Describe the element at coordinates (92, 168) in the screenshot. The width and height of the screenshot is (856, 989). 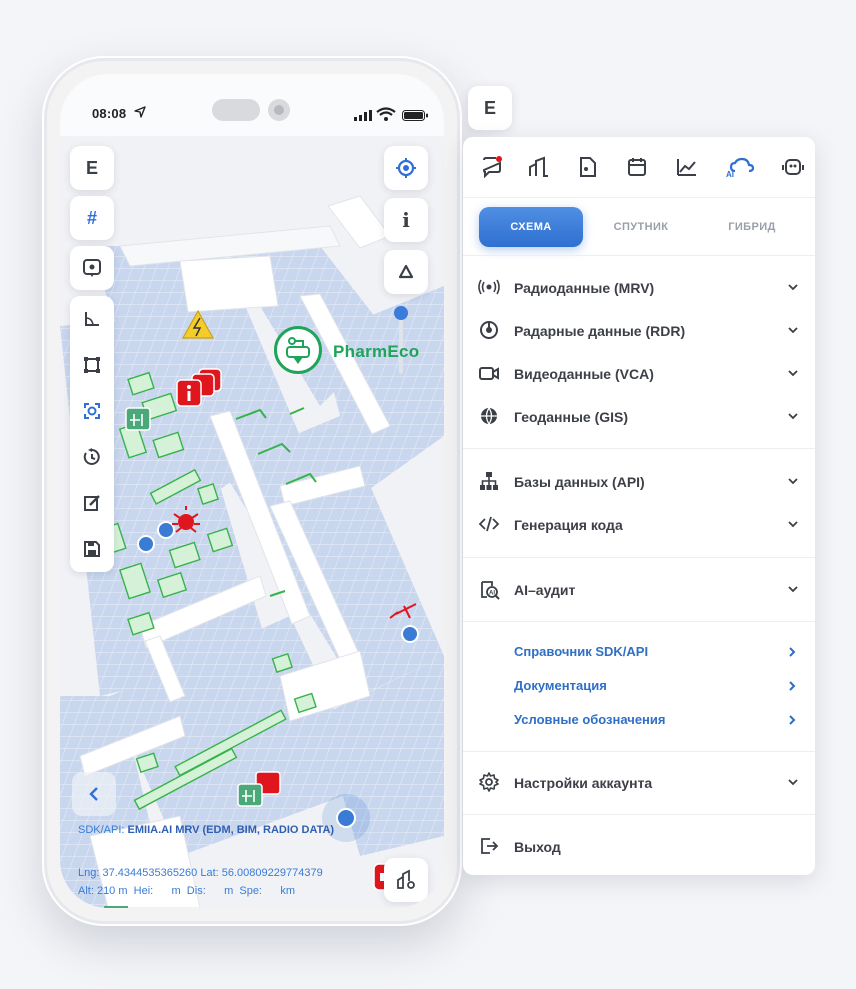
I see `mode-e-button: E` at that location.